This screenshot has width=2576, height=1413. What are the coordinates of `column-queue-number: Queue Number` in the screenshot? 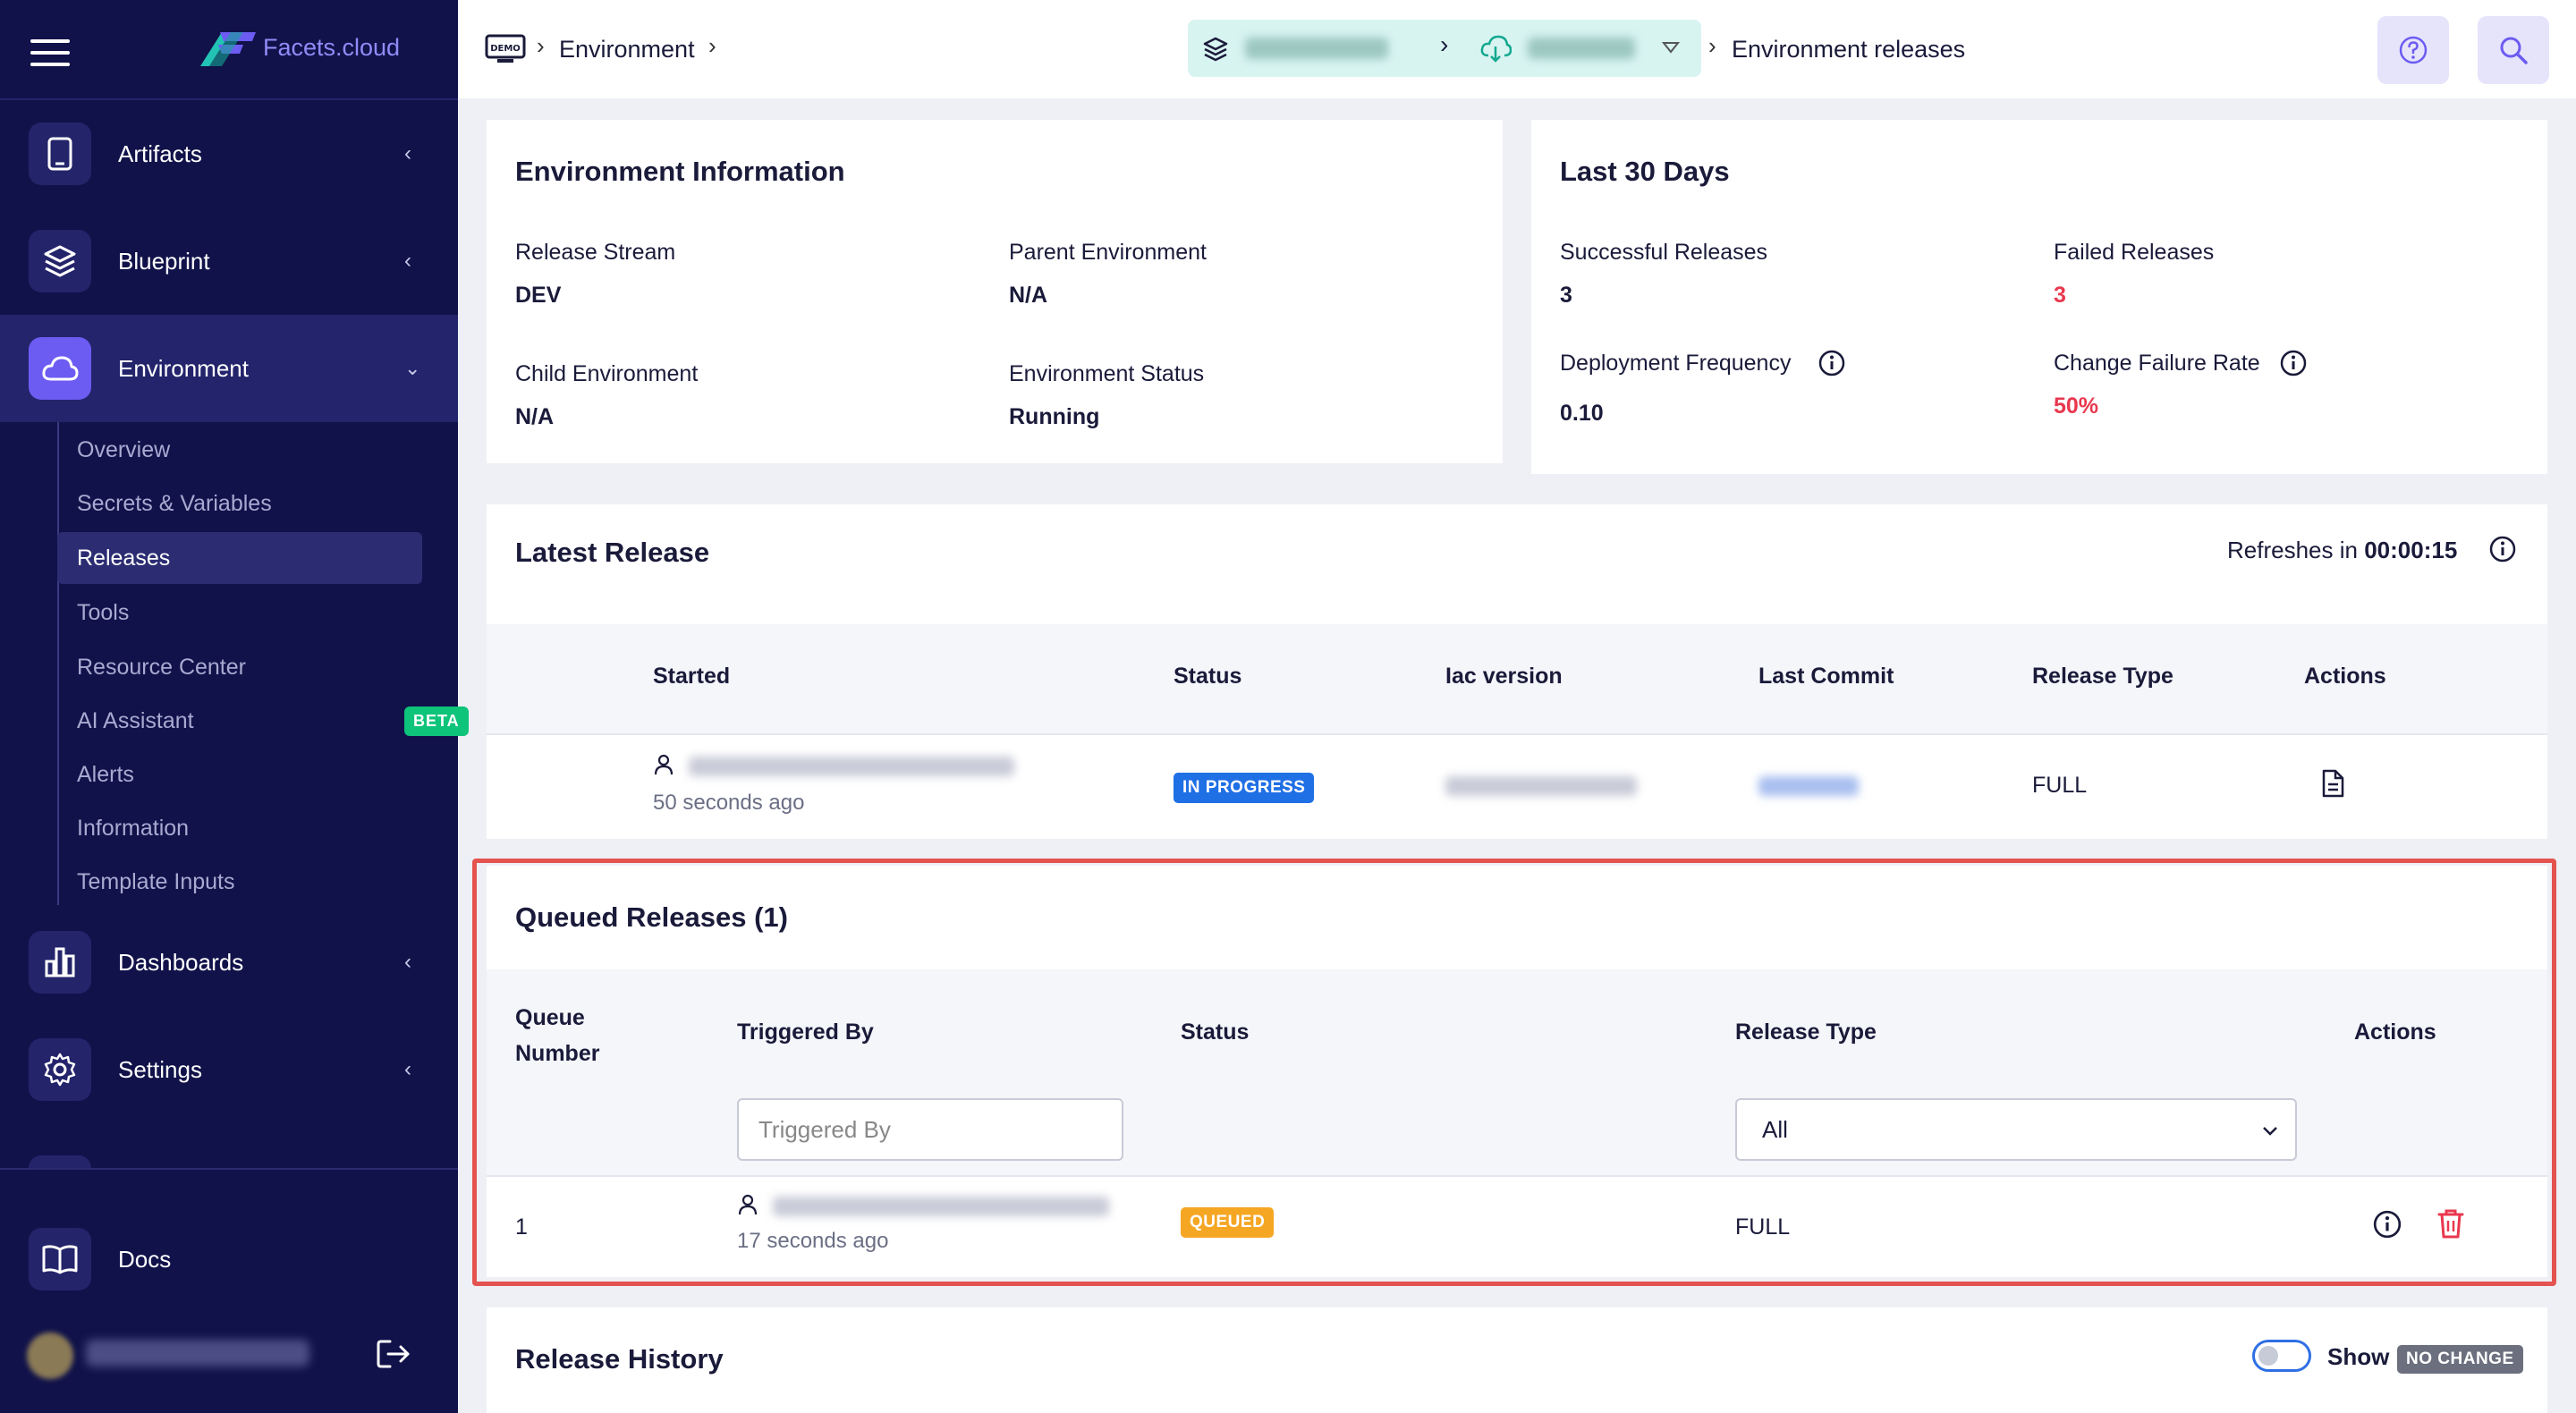 It's located at (557, 1035).